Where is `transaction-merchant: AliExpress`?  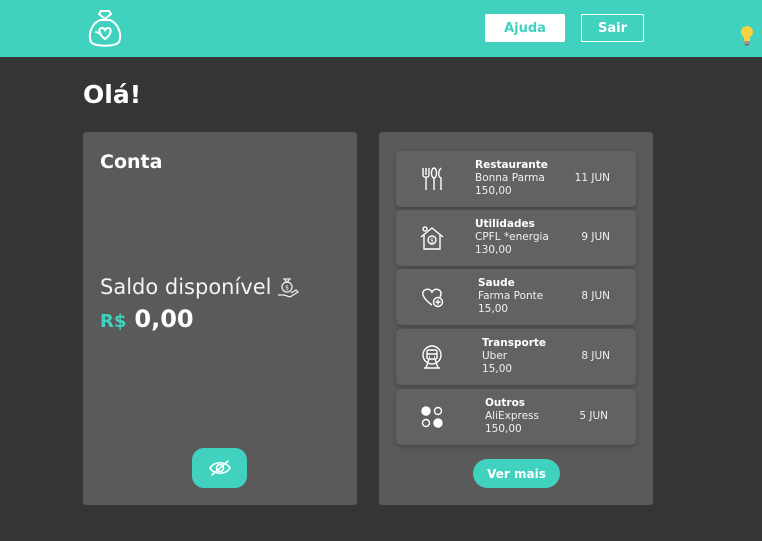
transaction-merchant: AliExpress is located at coordinates (512, 416).